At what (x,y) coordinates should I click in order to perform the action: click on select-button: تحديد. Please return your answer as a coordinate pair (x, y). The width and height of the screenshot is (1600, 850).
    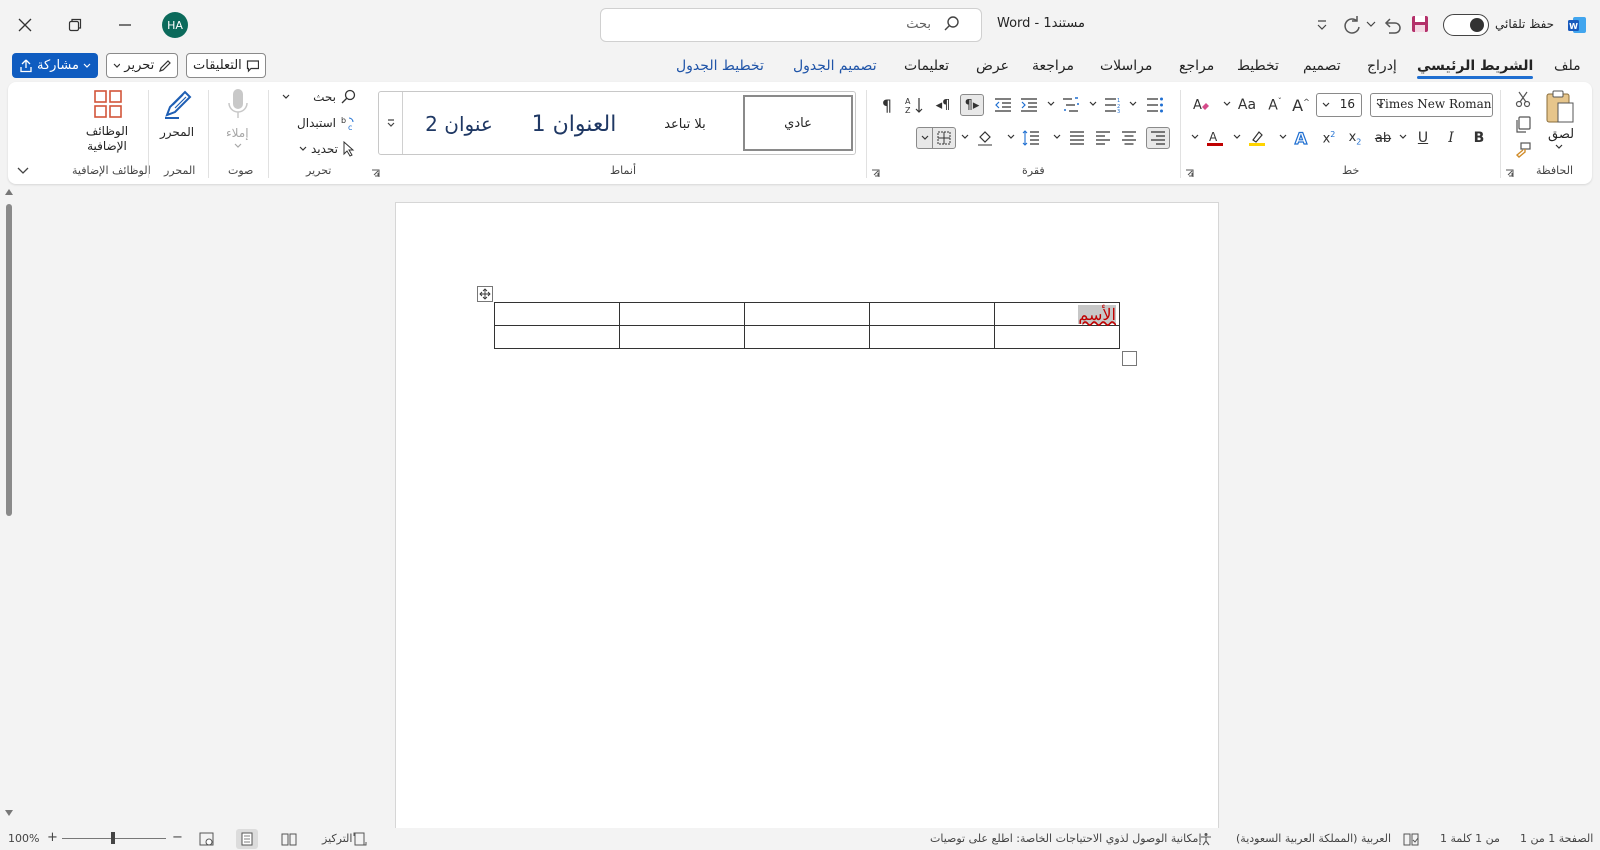
    Looking at the image, I should click on (323, 149).